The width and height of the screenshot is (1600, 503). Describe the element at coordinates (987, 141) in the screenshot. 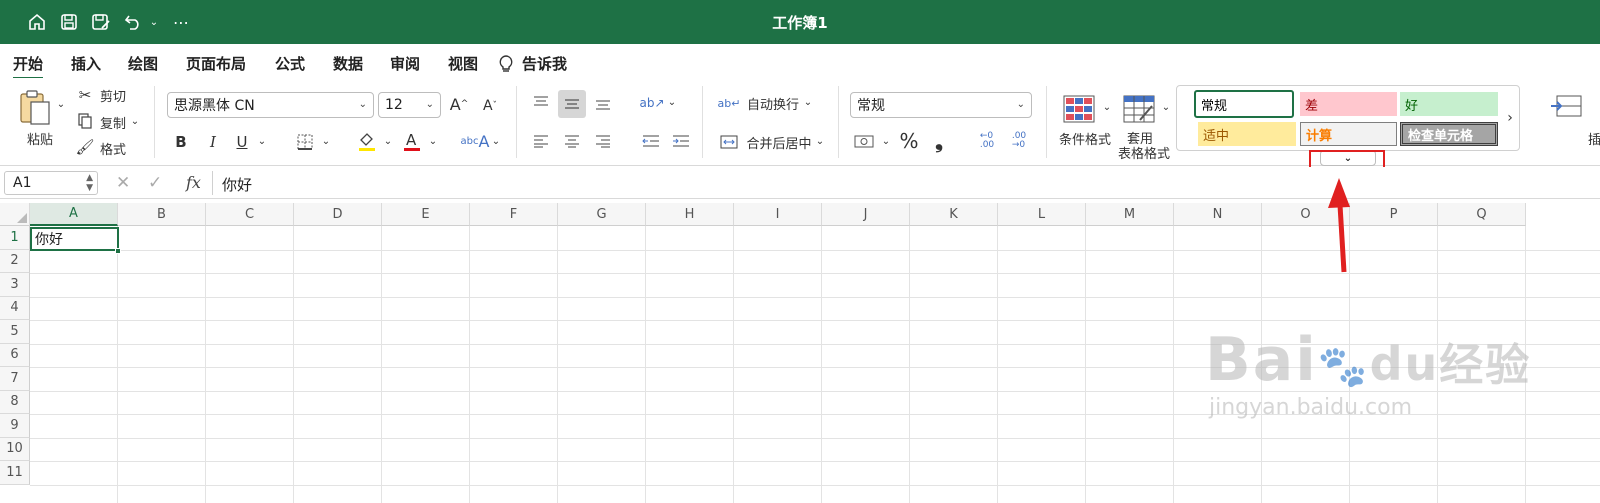

I see `increase-decimal-icon: ←0.00` at that location.